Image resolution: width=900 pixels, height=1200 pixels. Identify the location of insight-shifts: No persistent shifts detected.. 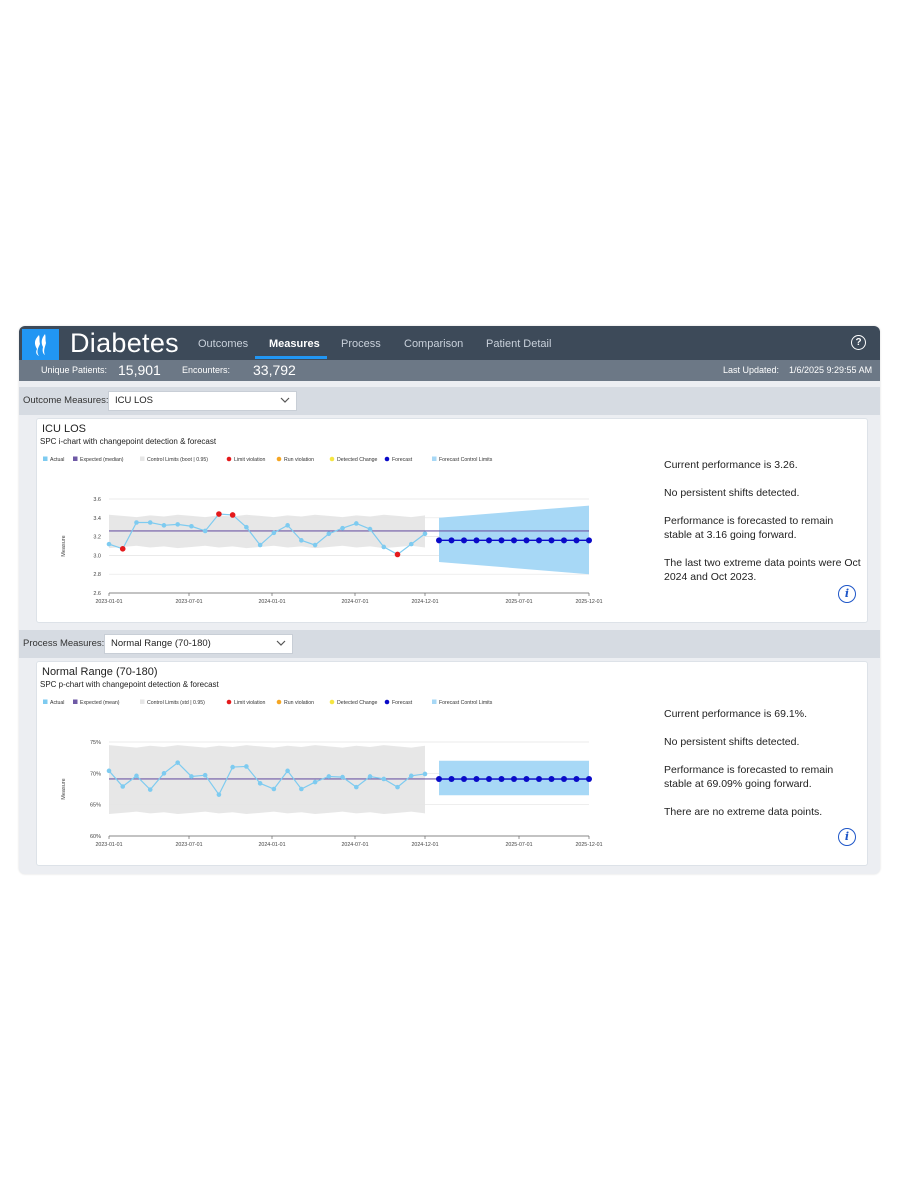
(732, 493).